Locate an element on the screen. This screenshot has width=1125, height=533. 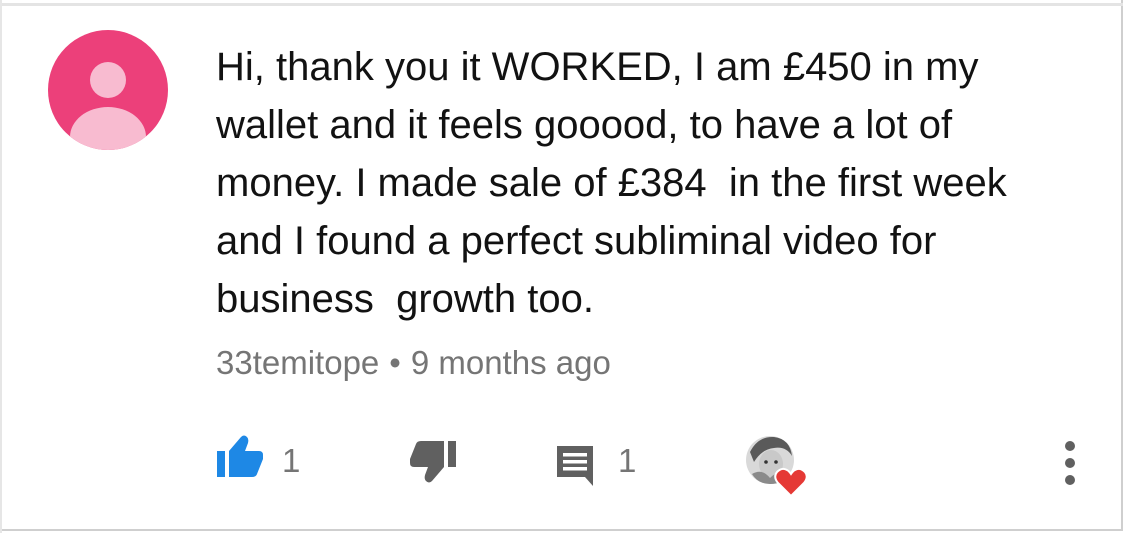
avatar is located at coordinates (108, 90).